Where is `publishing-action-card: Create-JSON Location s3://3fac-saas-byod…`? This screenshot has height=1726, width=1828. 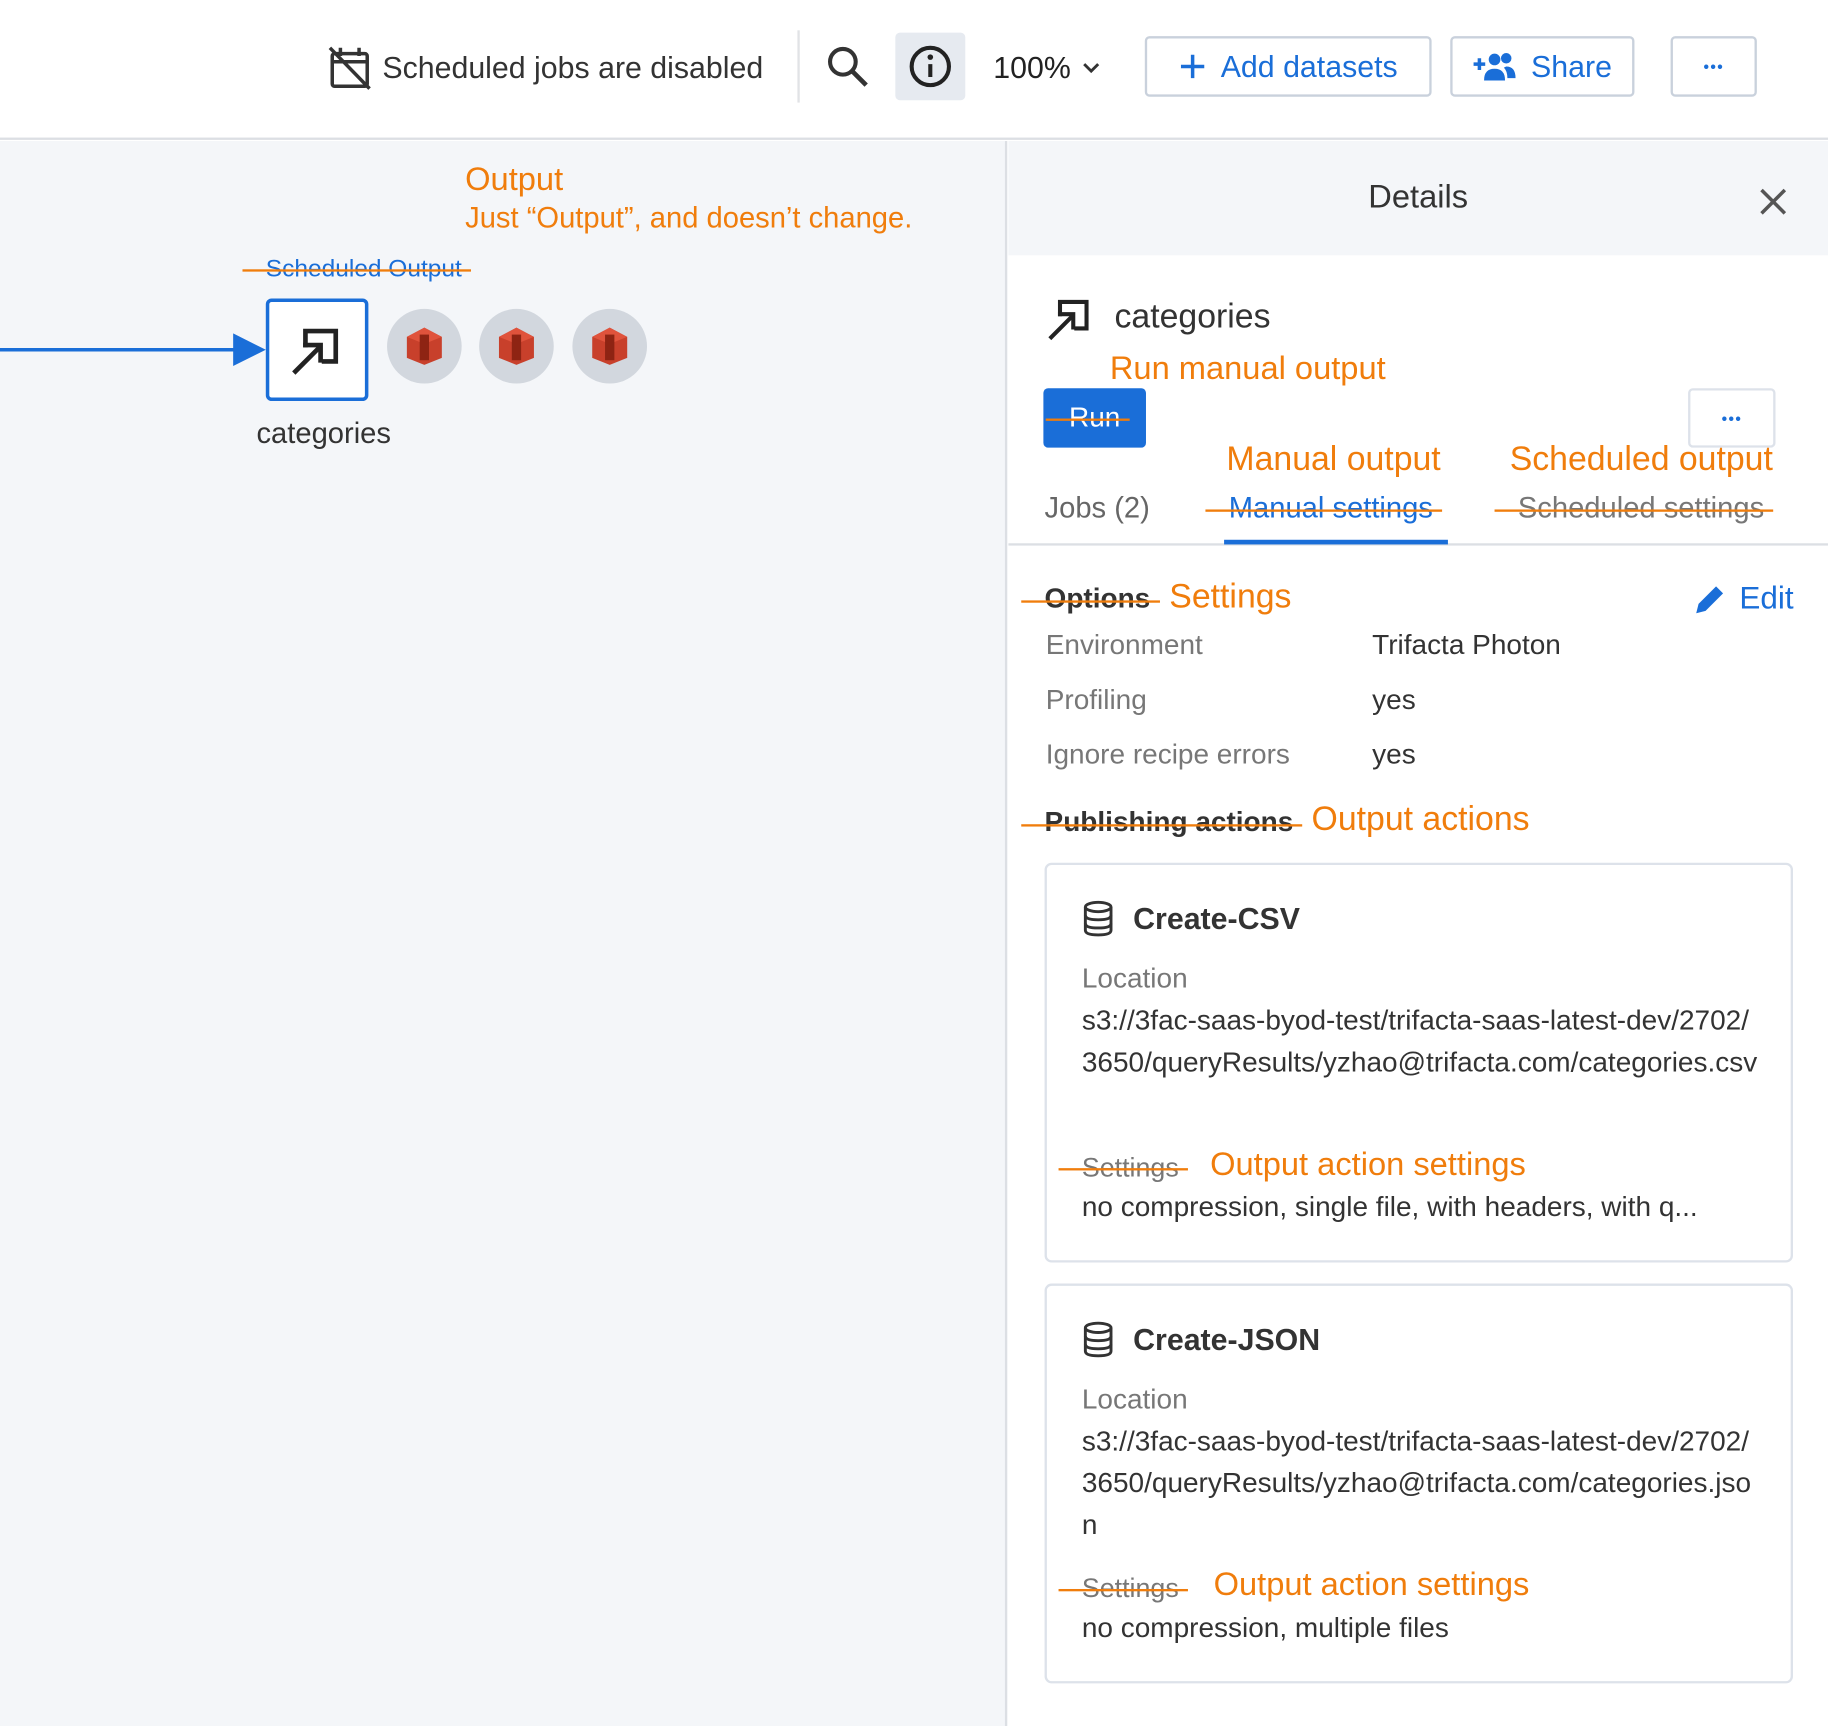
publishing-action-card: Create-JSON Location s3://3fac-saas-byod… is located at coordinates (1419, 1483).